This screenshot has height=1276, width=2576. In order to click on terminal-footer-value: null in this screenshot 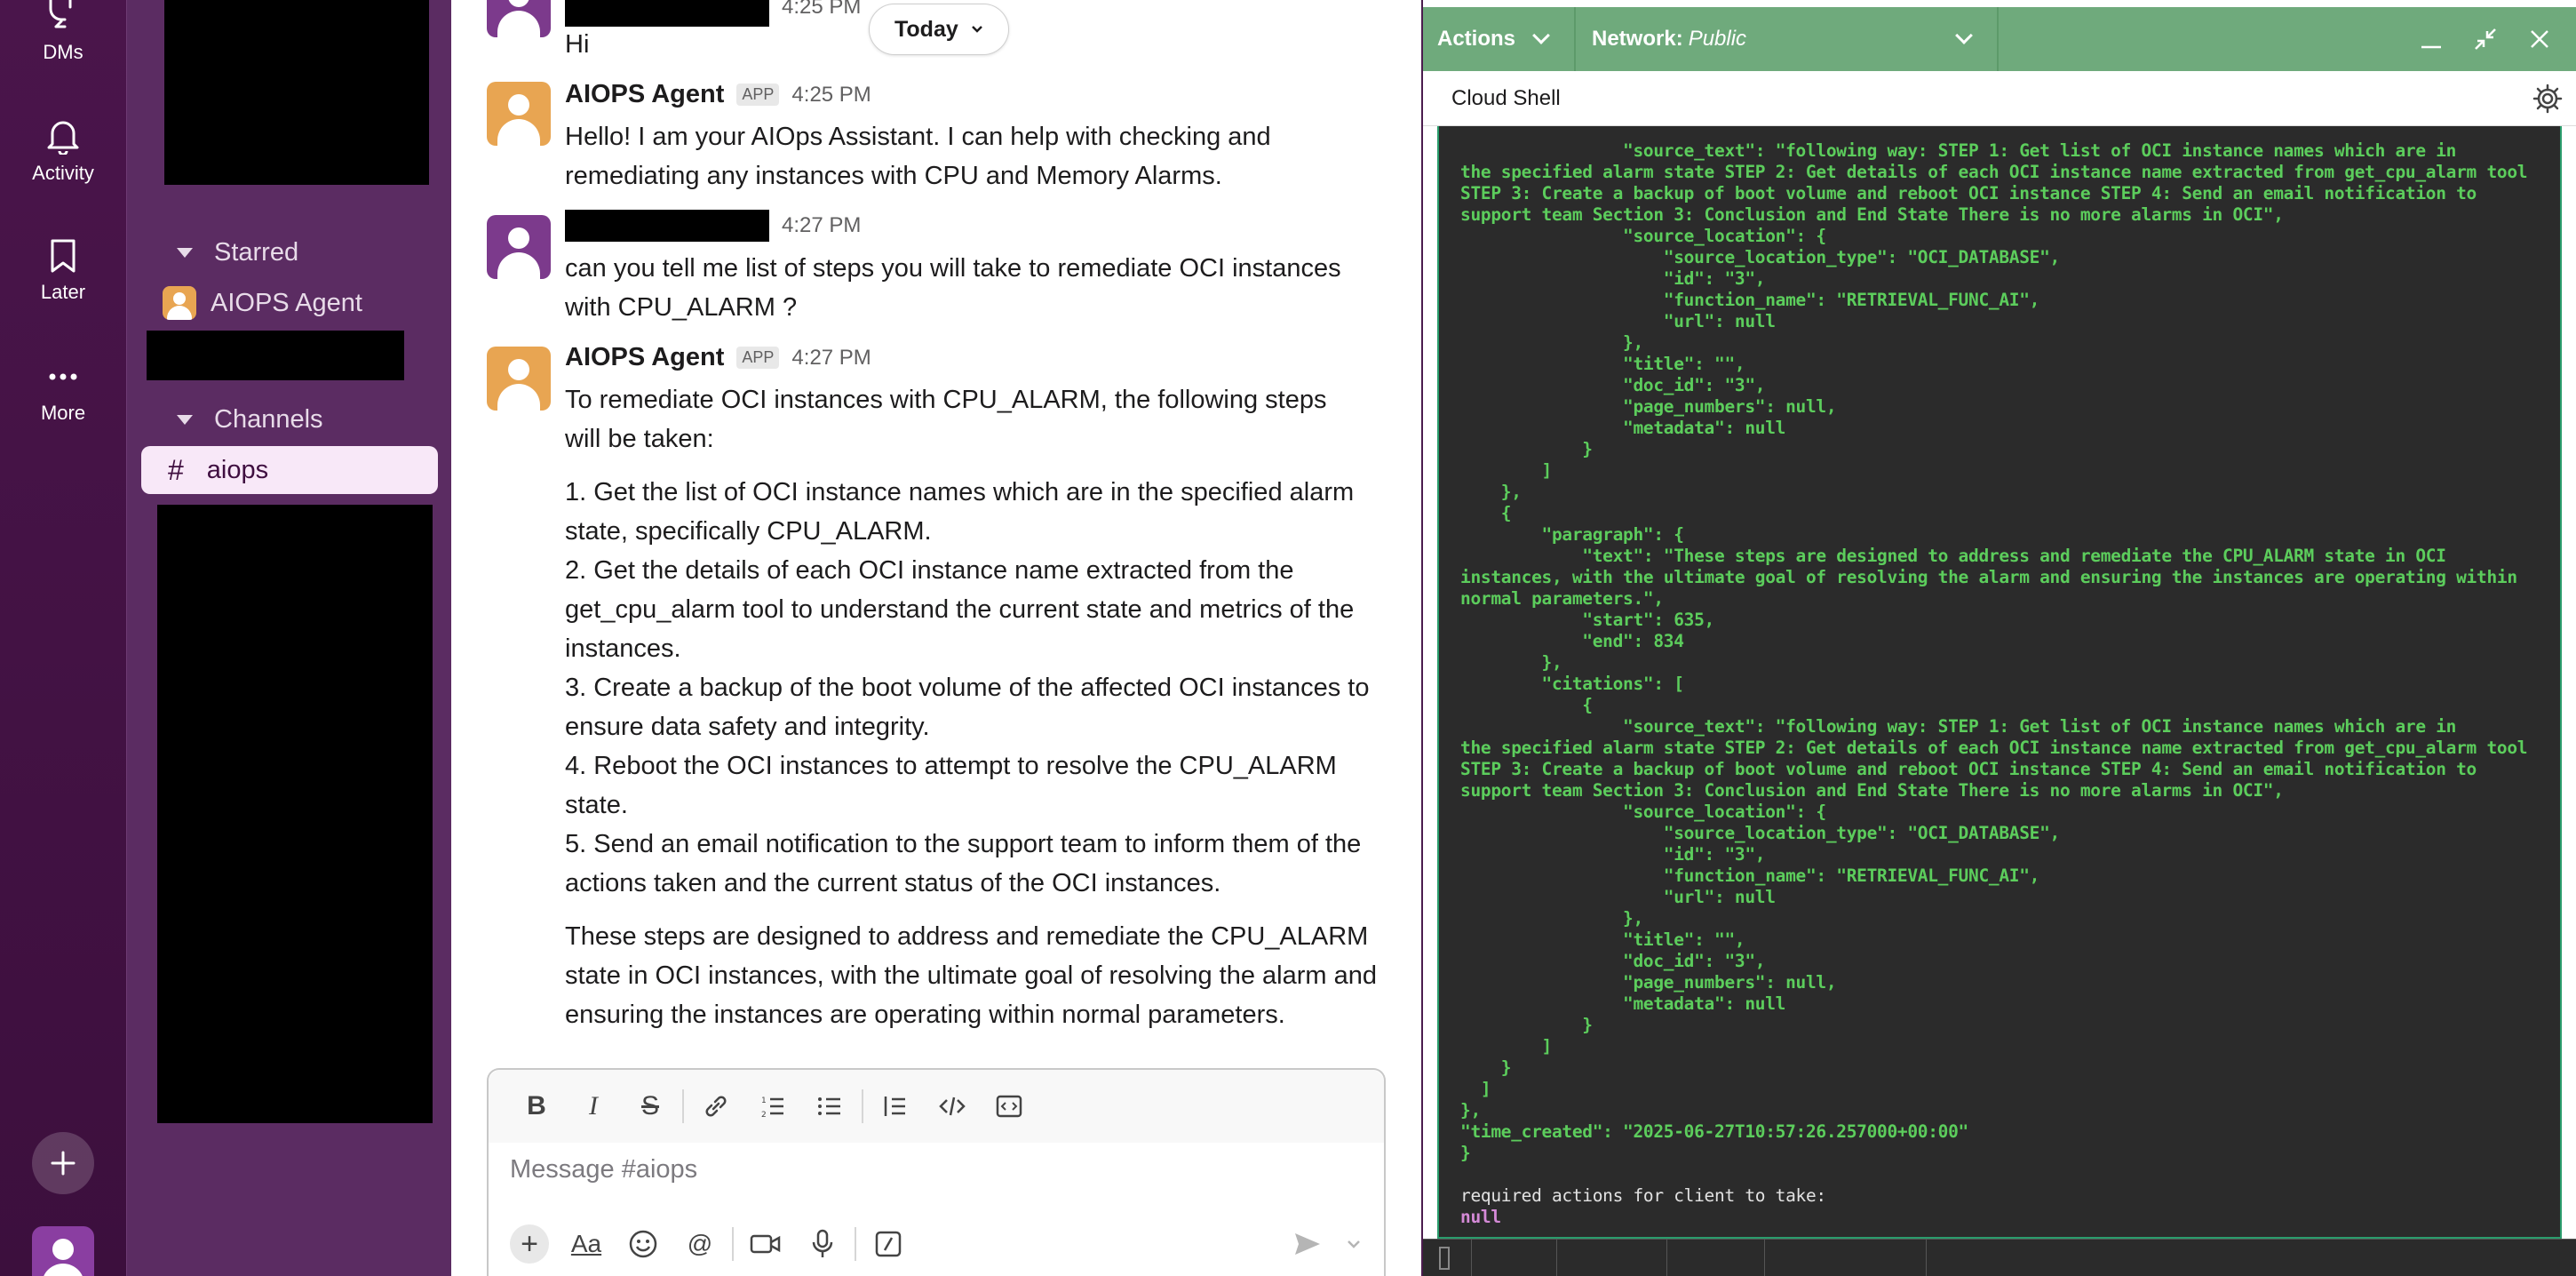, I will do `click(1480, 1217)`.